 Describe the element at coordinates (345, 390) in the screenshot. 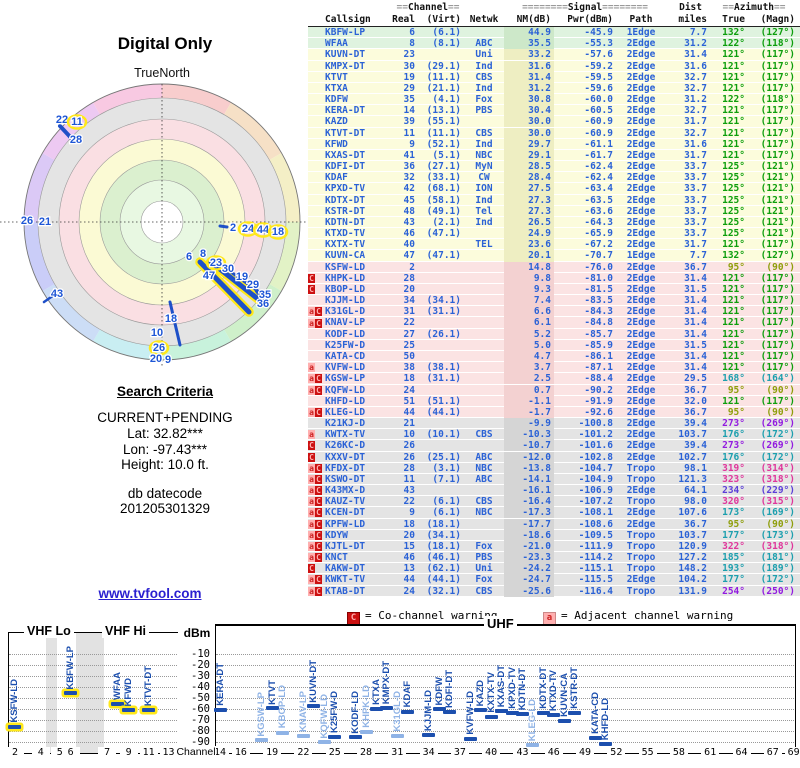

I see `callsign-cell: KQFW-LD` at that location.